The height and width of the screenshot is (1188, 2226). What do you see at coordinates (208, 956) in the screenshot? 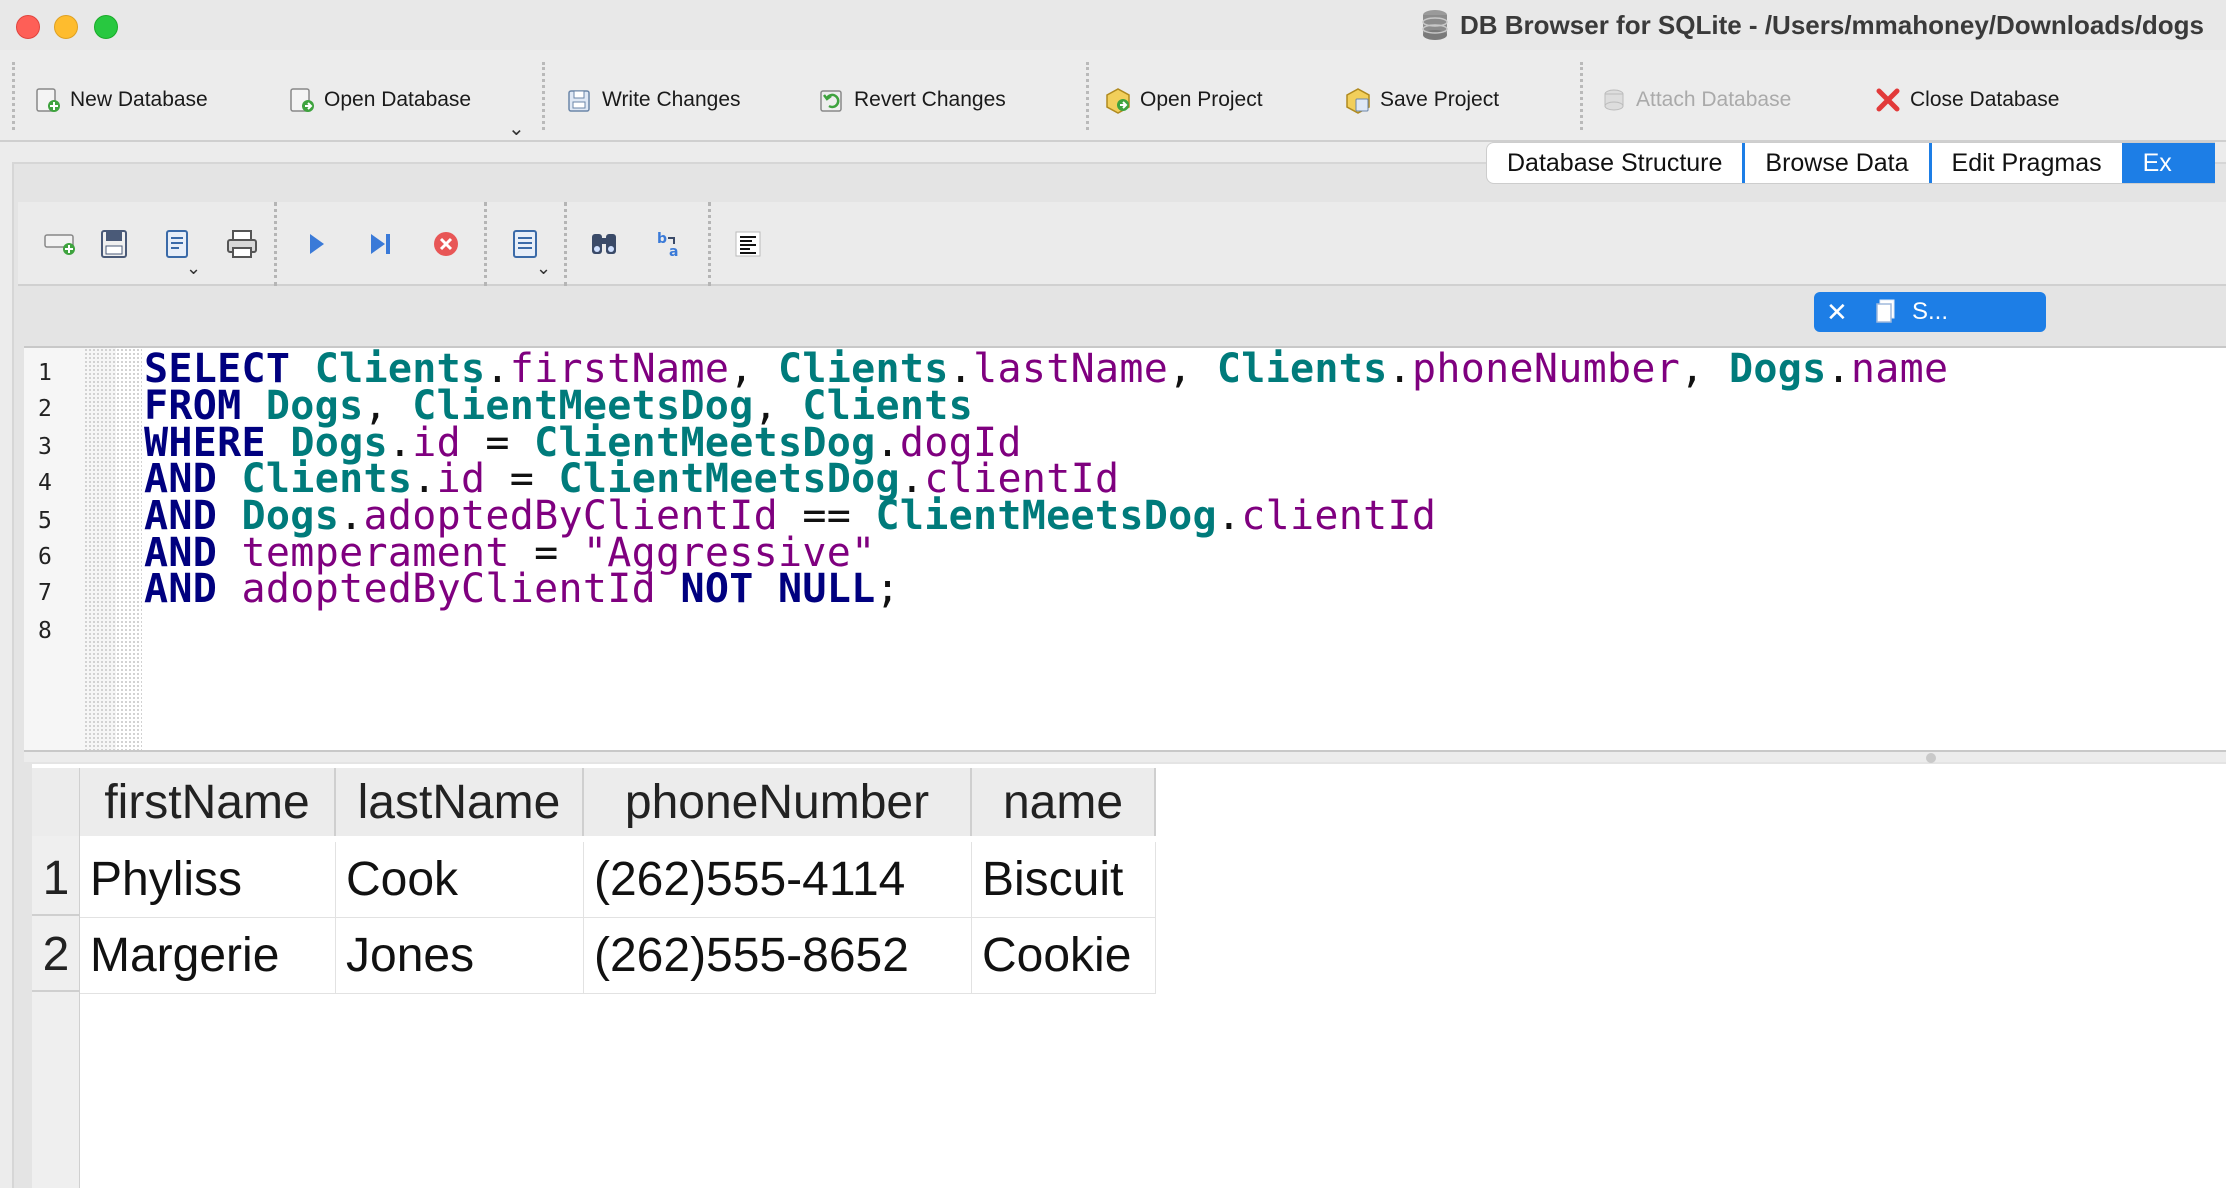
I see `table-cell: Margerie` at bounding box center [208, 956].